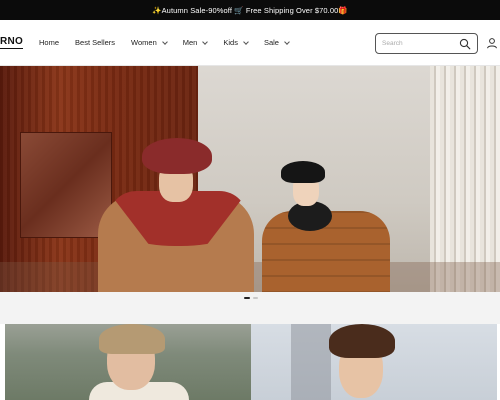 The width and height of the screenshot is (500, 400). I want to click on carousel-dot, so click(255, 298).